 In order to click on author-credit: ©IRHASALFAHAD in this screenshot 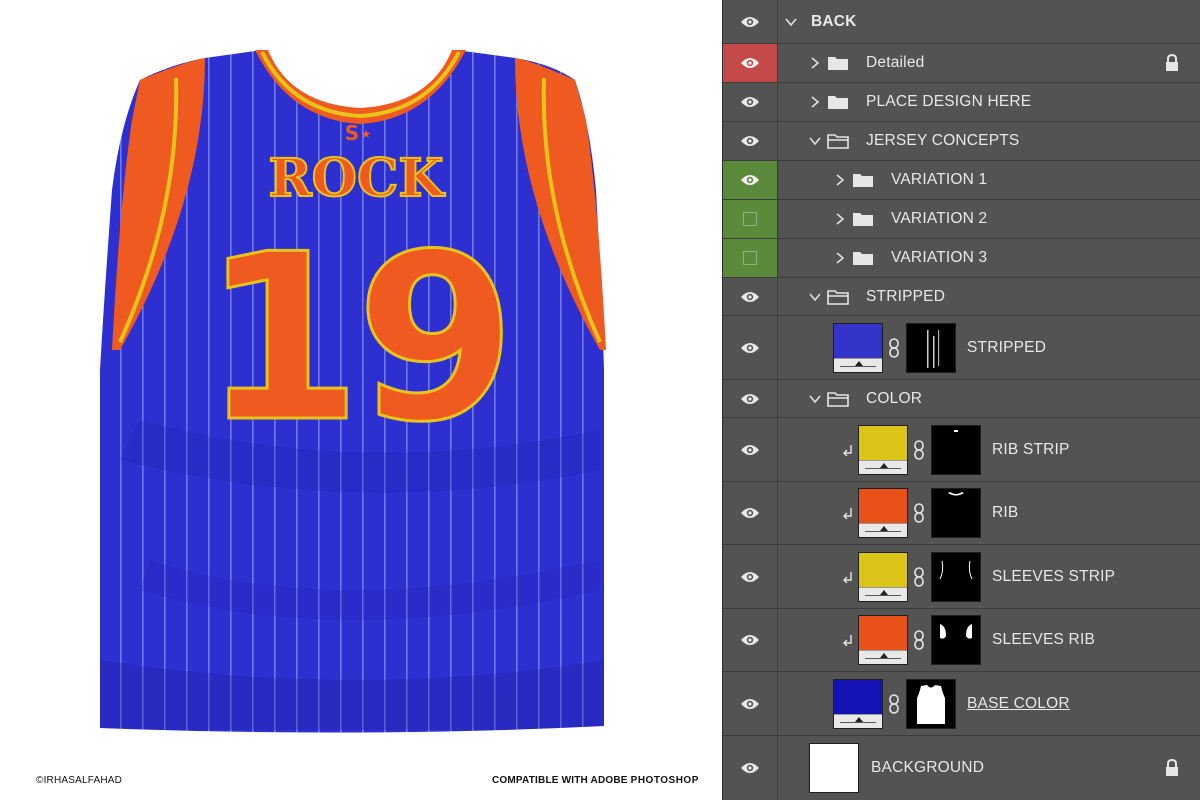, I will do `click(79, 780)`.